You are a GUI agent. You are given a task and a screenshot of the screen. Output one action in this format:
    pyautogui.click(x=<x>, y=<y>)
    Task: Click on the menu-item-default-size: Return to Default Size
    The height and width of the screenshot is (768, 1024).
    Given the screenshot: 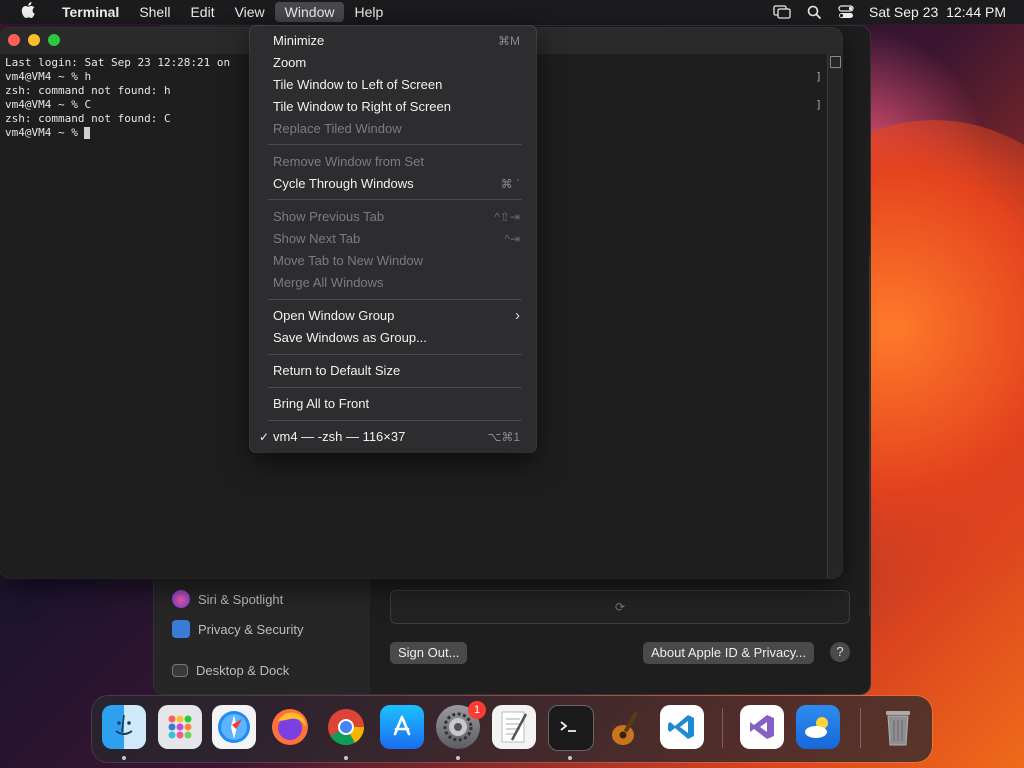 What is the action you would take?
    pyautogui.click(x=393, y=371)
    